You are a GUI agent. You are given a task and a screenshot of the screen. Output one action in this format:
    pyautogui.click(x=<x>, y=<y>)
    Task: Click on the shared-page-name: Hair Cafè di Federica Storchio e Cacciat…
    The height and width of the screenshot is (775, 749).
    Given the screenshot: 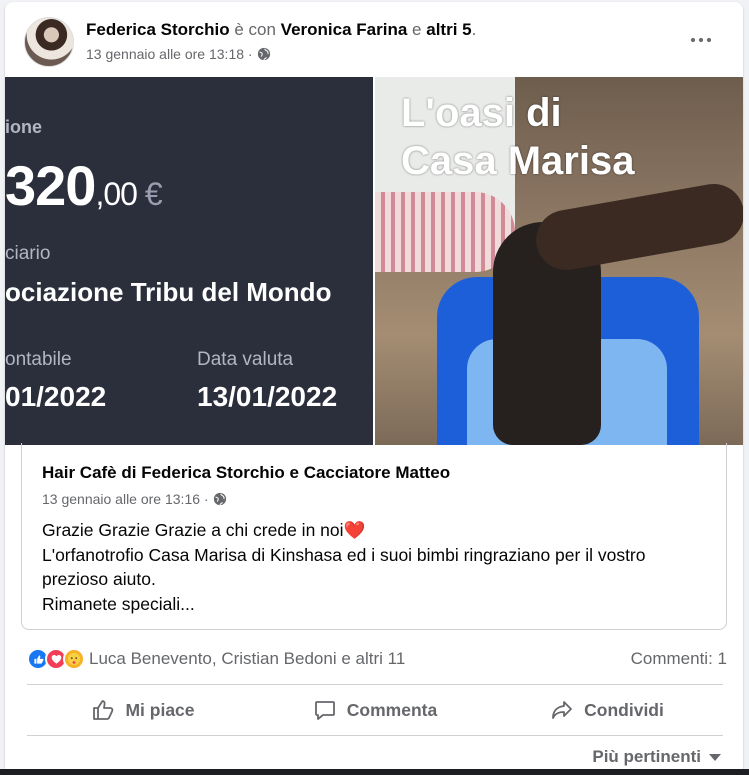 What is the action you would take?
    pyautogui.click(x=246, y=473)
    